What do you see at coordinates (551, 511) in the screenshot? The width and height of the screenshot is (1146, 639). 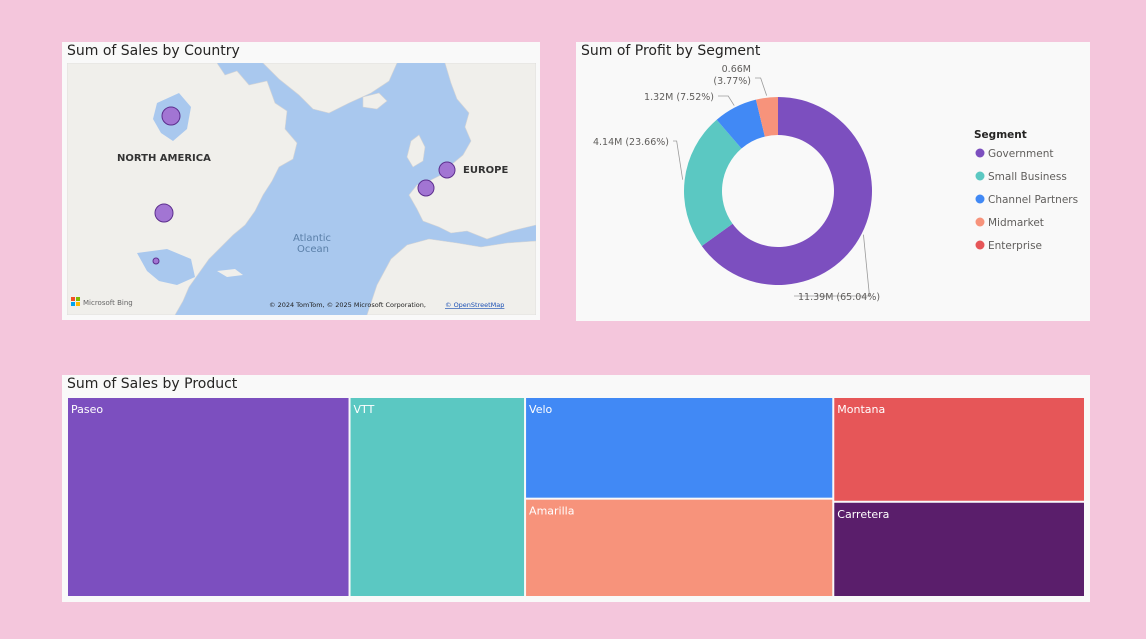 I see `treemap-label-amarilla: Amarilla` at bounding box center [551, 511].